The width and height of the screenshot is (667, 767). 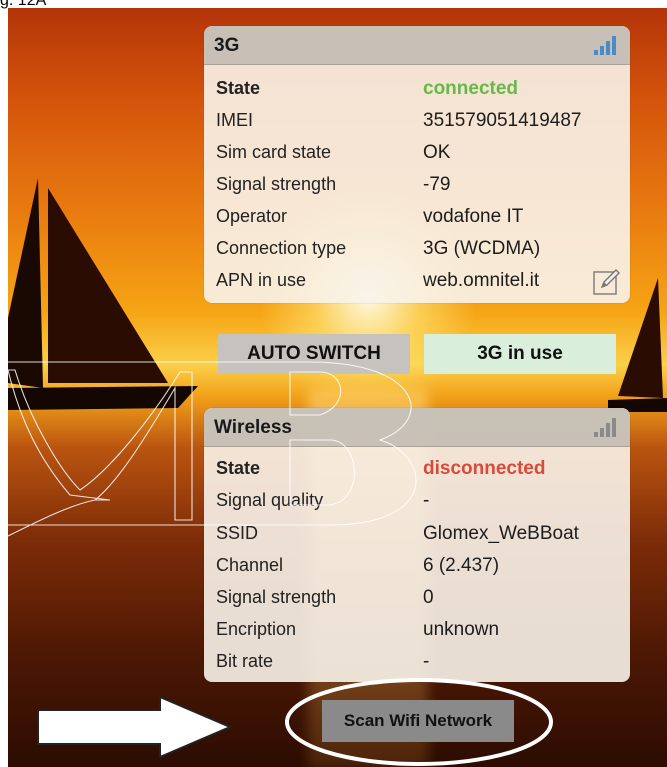 What do you see at coordinates (419, 722) in the screenshot?
I see `highlight-ellipse` at bounding box center [419, 722].